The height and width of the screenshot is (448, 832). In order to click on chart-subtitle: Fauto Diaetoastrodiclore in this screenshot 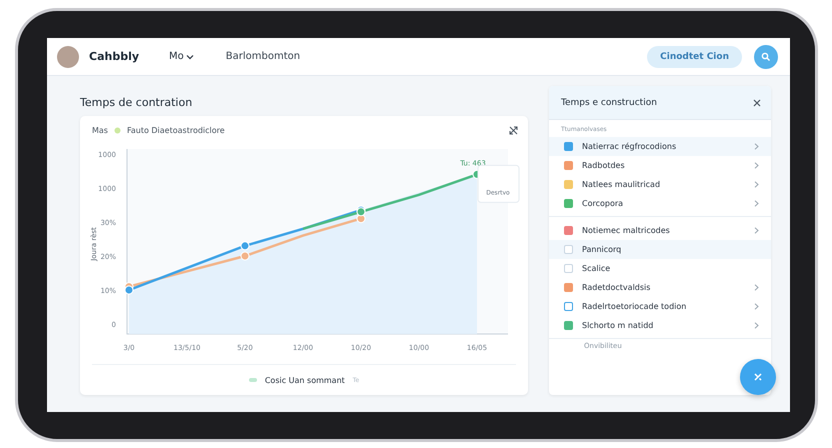, I will do `click(175, 130)`.